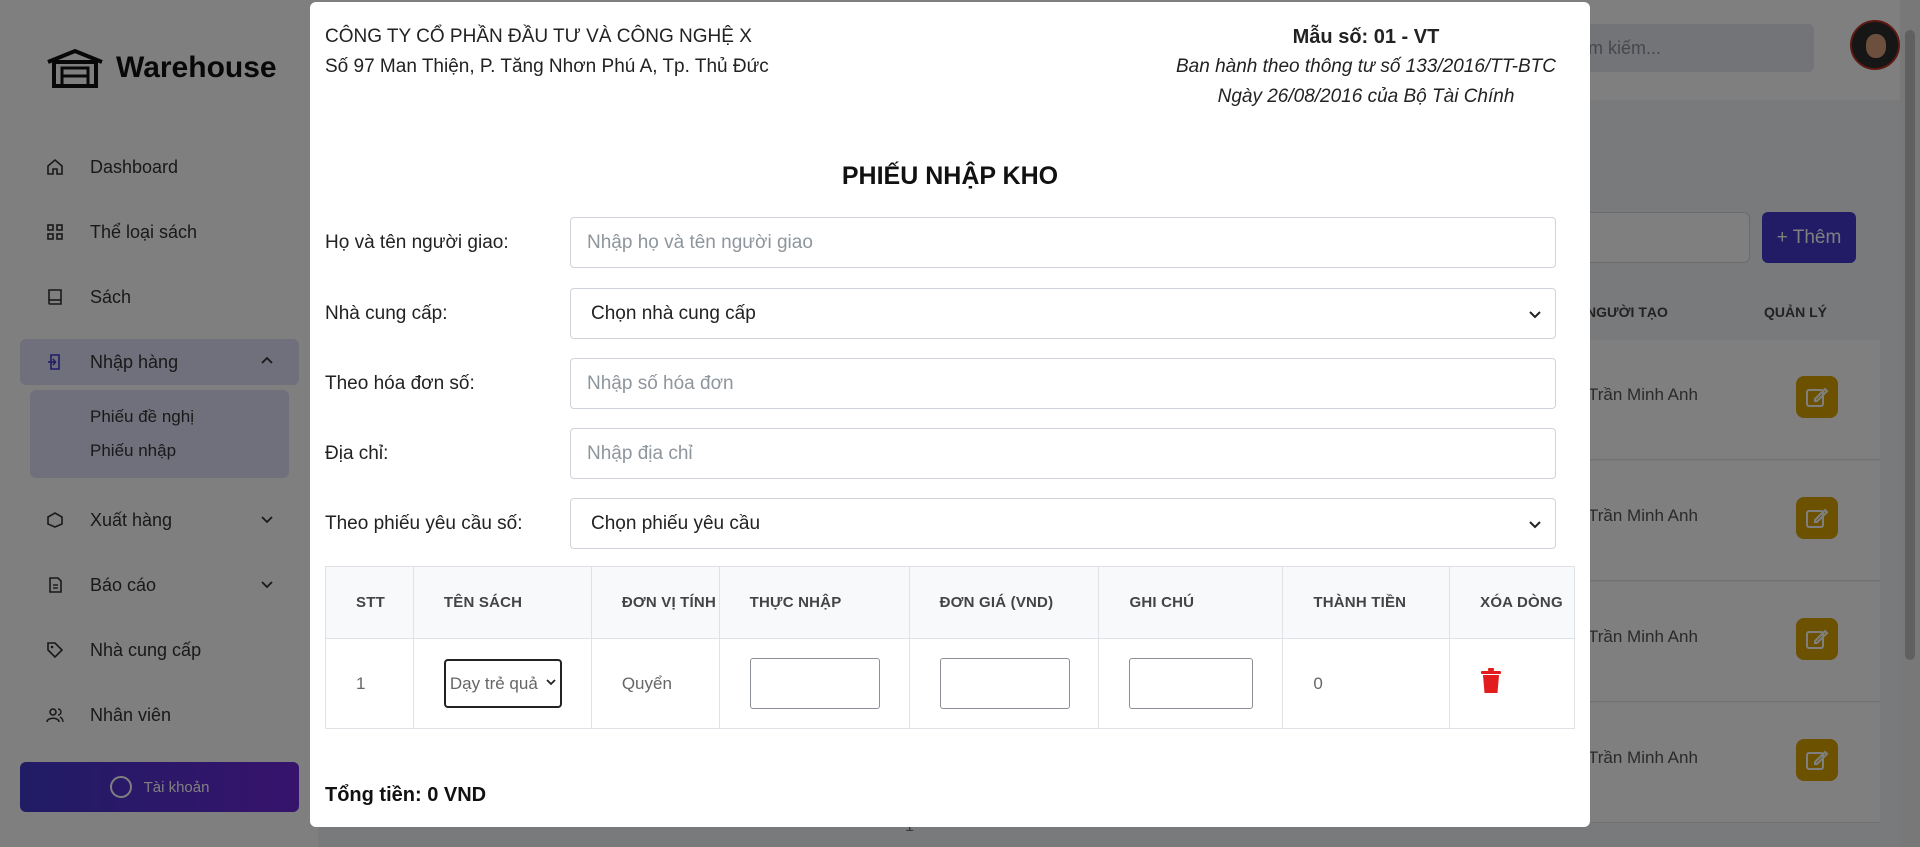 Image resolution: width=1920 pixels, height=847 pixels. Describe the element at coordinates (1491, 681) in the screenshot. I see `trash-icon` at that location.